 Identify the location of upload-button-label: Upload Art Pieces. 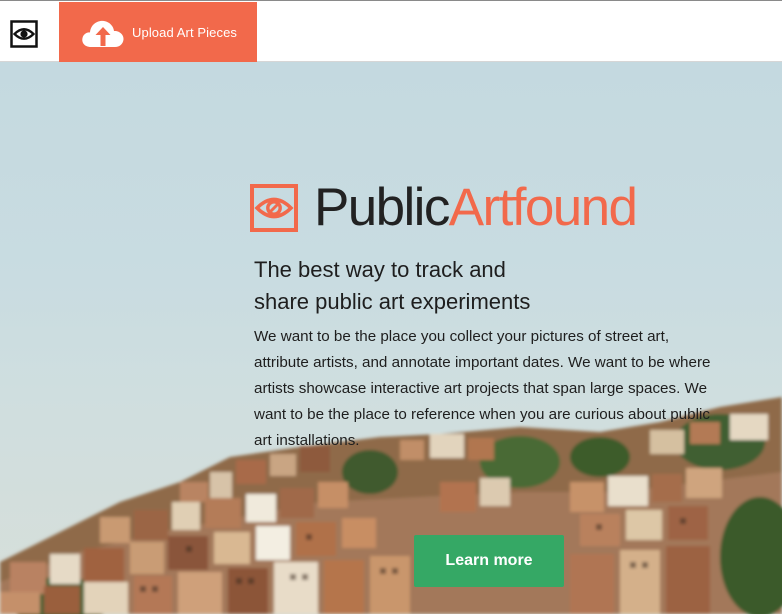
(185, 32).